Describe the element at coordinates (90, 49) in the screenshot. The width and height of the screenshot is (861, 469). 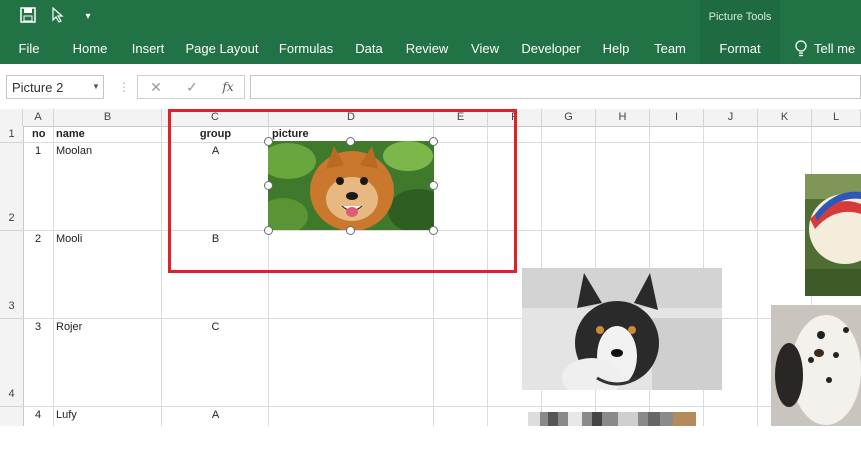
I see `tab-home: Home` at that location.